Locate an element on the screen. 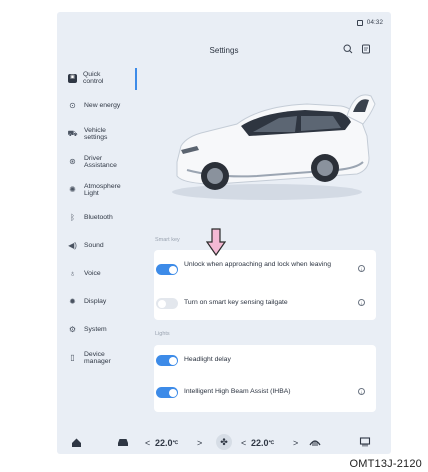  bottom-climate-bar: < 22.0℃ > ✤ < 22.0℃ > is located at coordinates (224, 444).